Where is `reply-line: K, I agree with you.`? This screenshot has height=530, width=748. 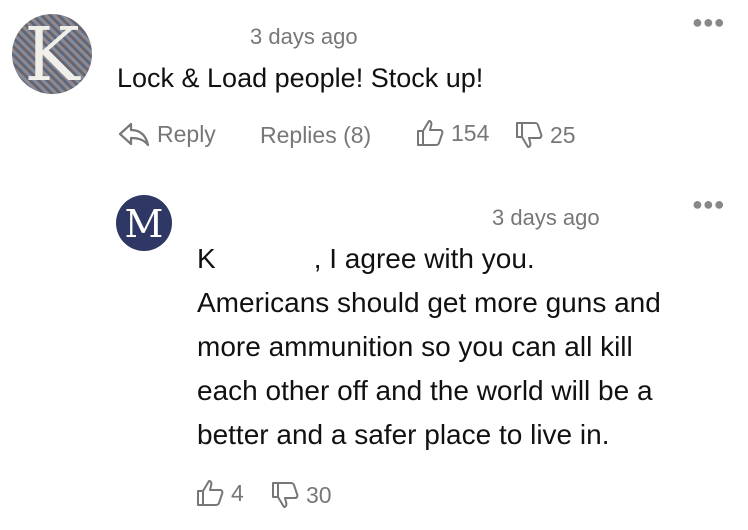 reply-line: K, I agree with you. is located at coordinates (366, 258).